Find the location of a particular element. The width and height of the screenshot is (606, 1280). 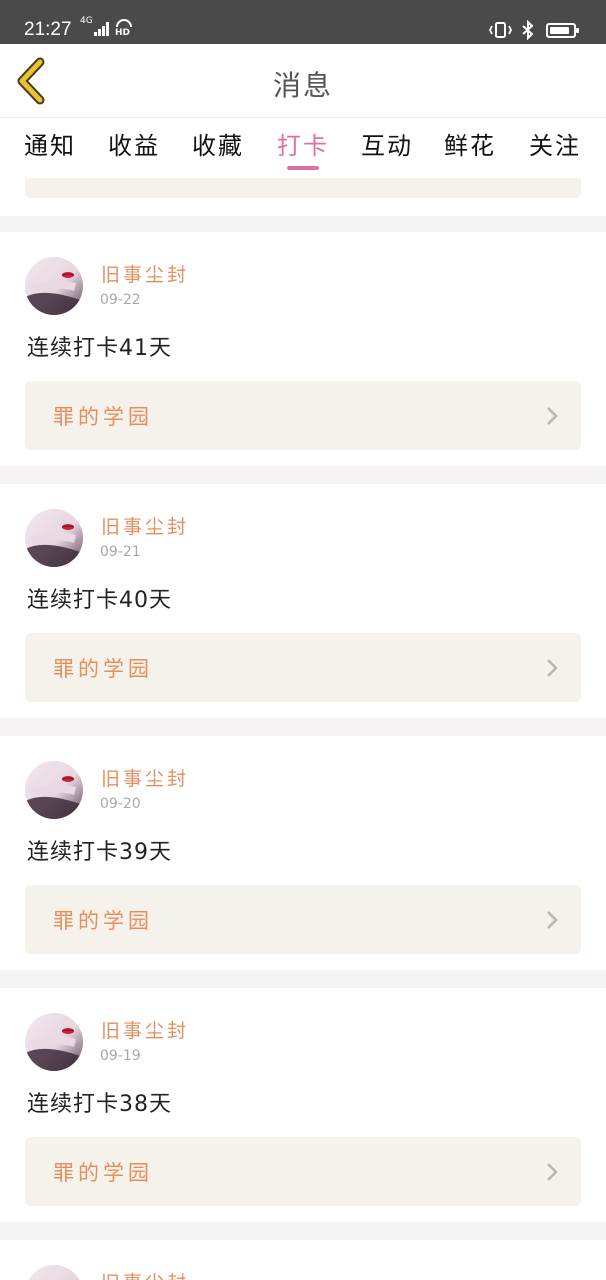

tab-checkin: 打卡 is located at coordinates (303, 149).